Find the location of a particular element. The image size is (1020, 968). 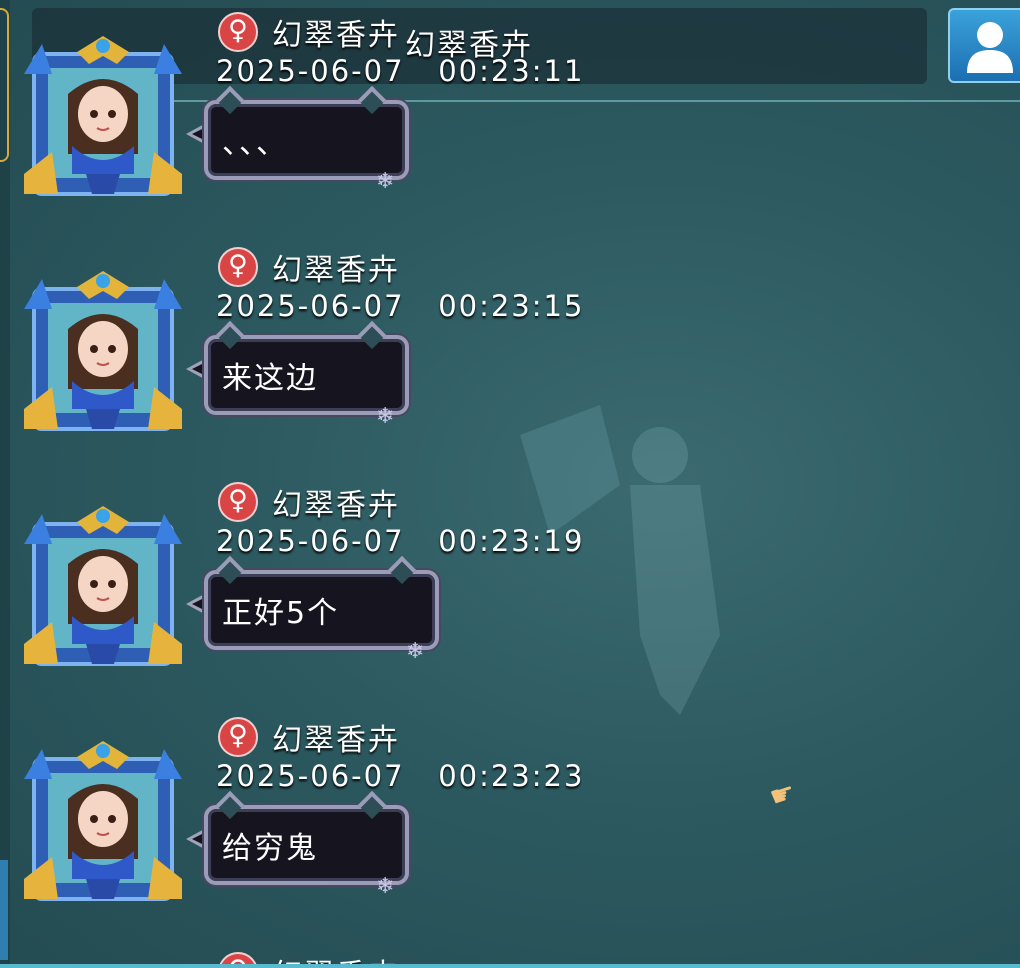

chat-message: ♀ 幻翠香卉 2025-06-07 00:23:15 ❄ 来这边 is located at coordinates (350, 337).